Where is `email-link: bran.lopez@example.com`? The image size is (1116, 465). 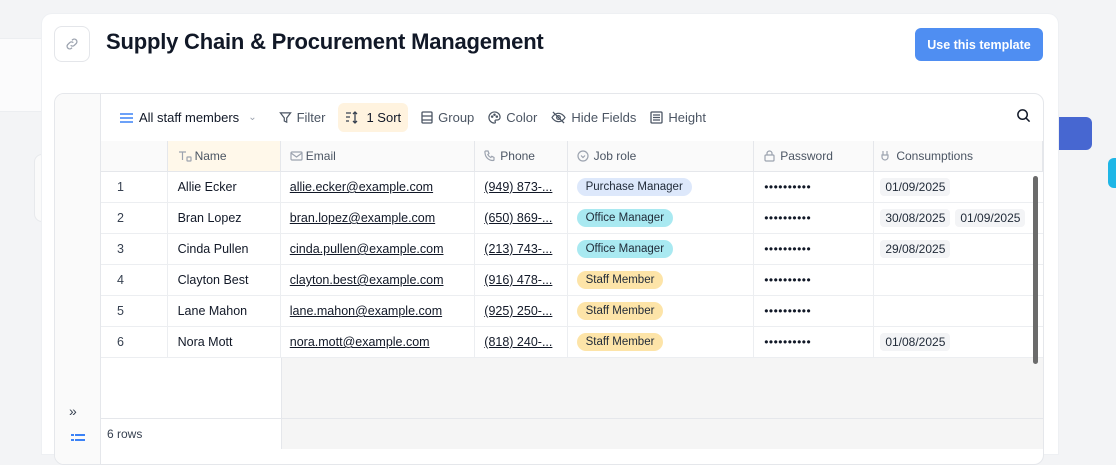
email-link: bran.lopez@example.com is located at coordinates (362, 218).